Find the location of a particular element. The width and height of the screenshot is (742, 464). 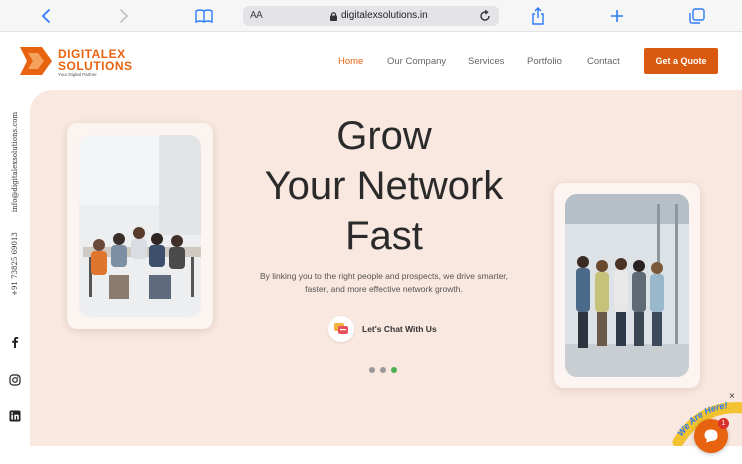

hero-title: Grow is located at coordinates (384, 136).